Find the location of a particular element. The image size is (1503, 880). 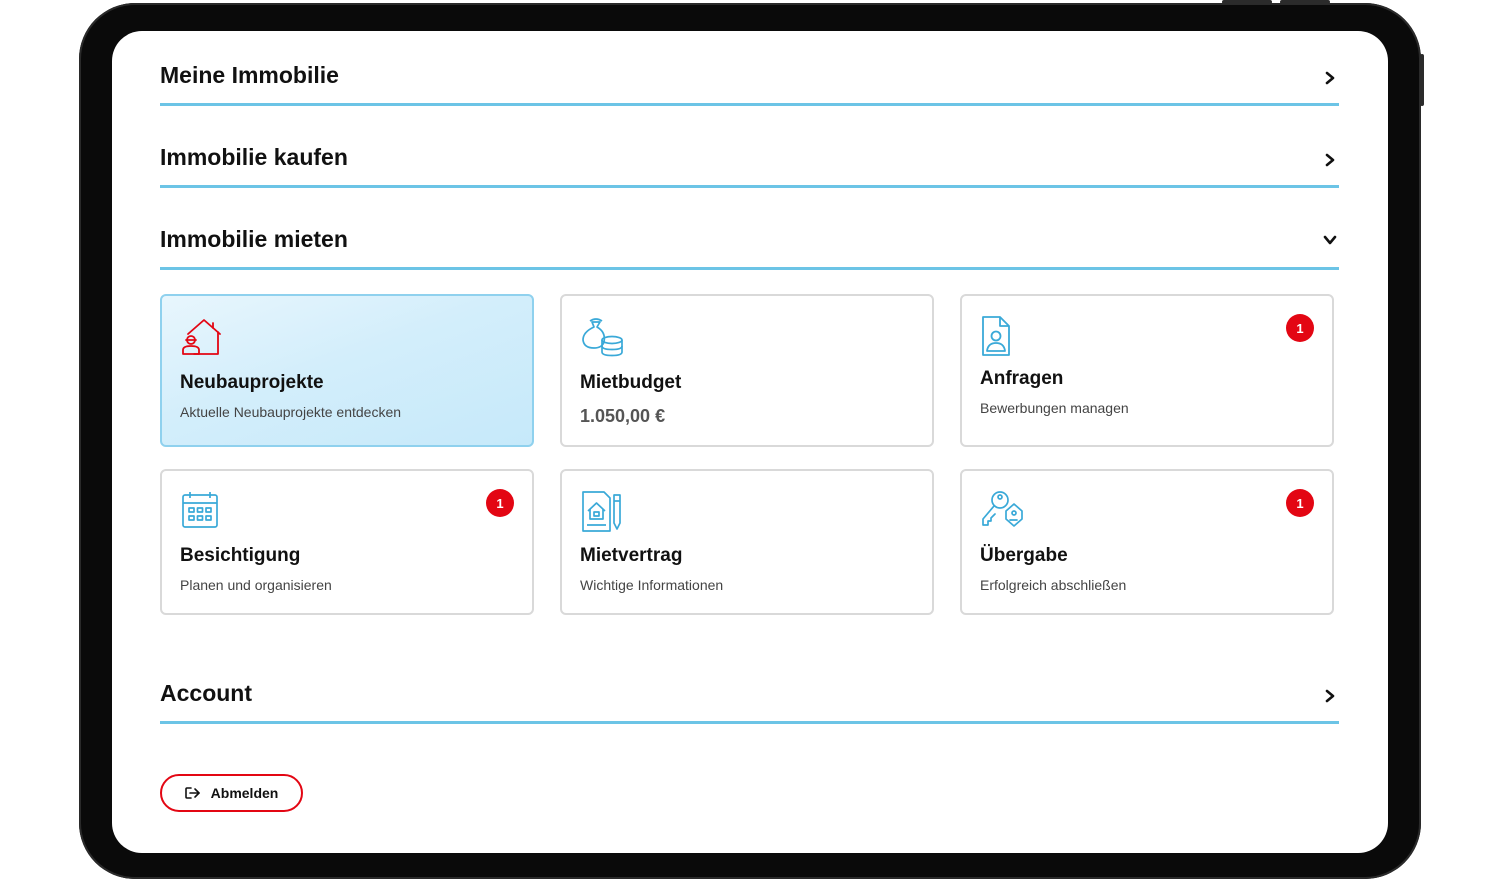

card-mietvertrag: Mietvertrag Wichtige Informationen is located at coordinates (747, 542).